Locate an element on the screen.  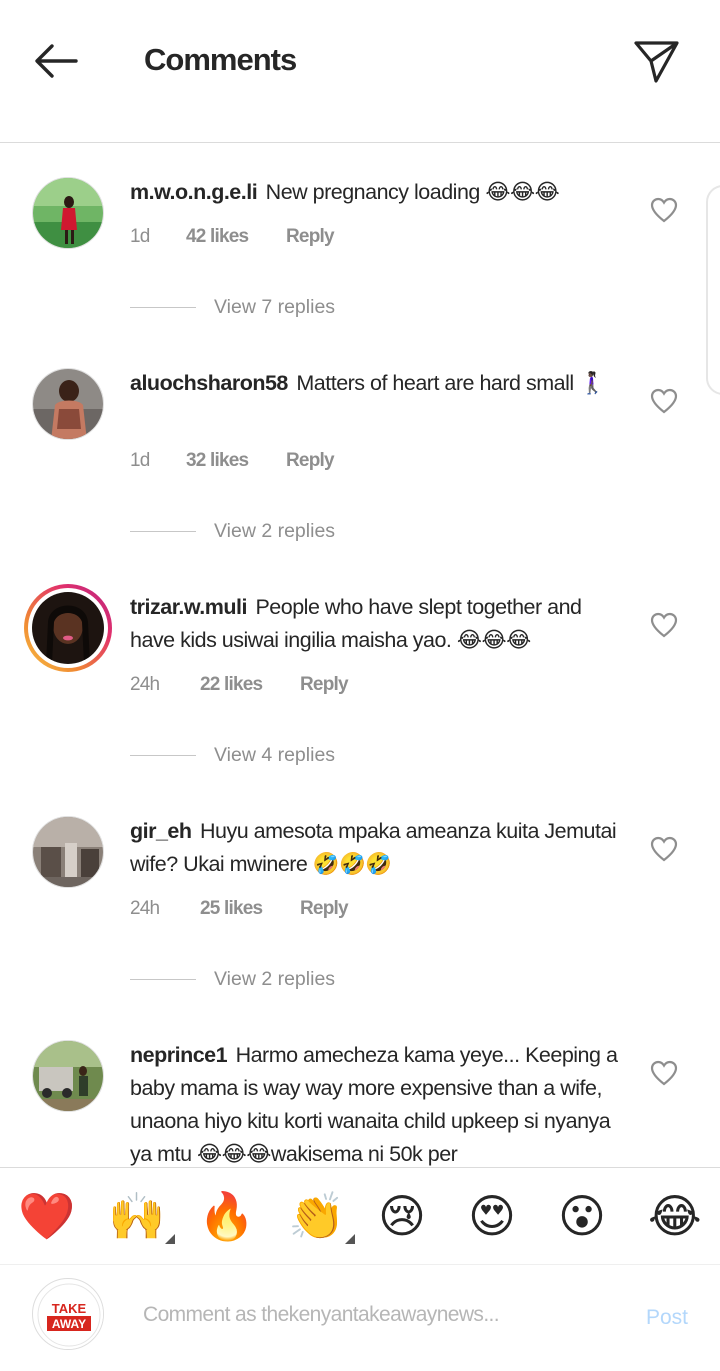
surprised-face-emoji: 😮 is located at coordinates (582, 1216).